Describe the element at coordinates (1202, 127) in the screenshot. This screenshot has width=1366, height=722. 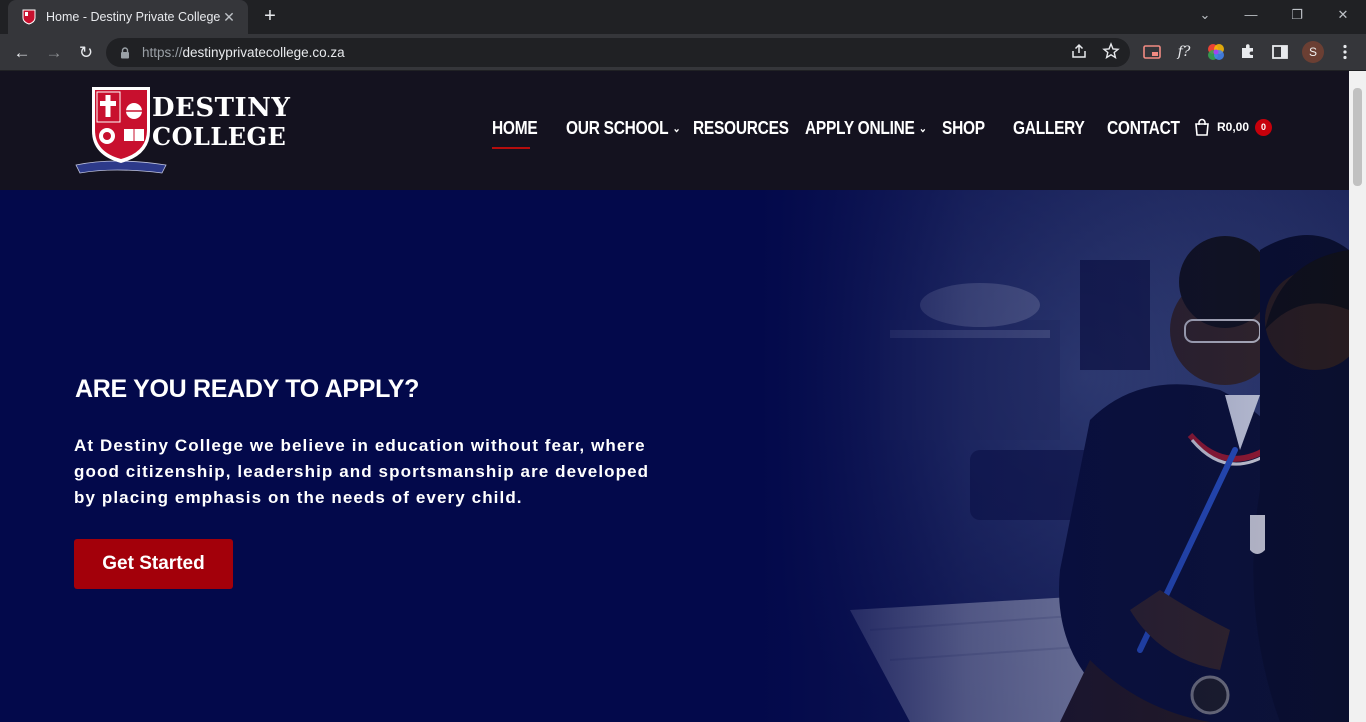
I see `shopping-bag-icon` at that location.